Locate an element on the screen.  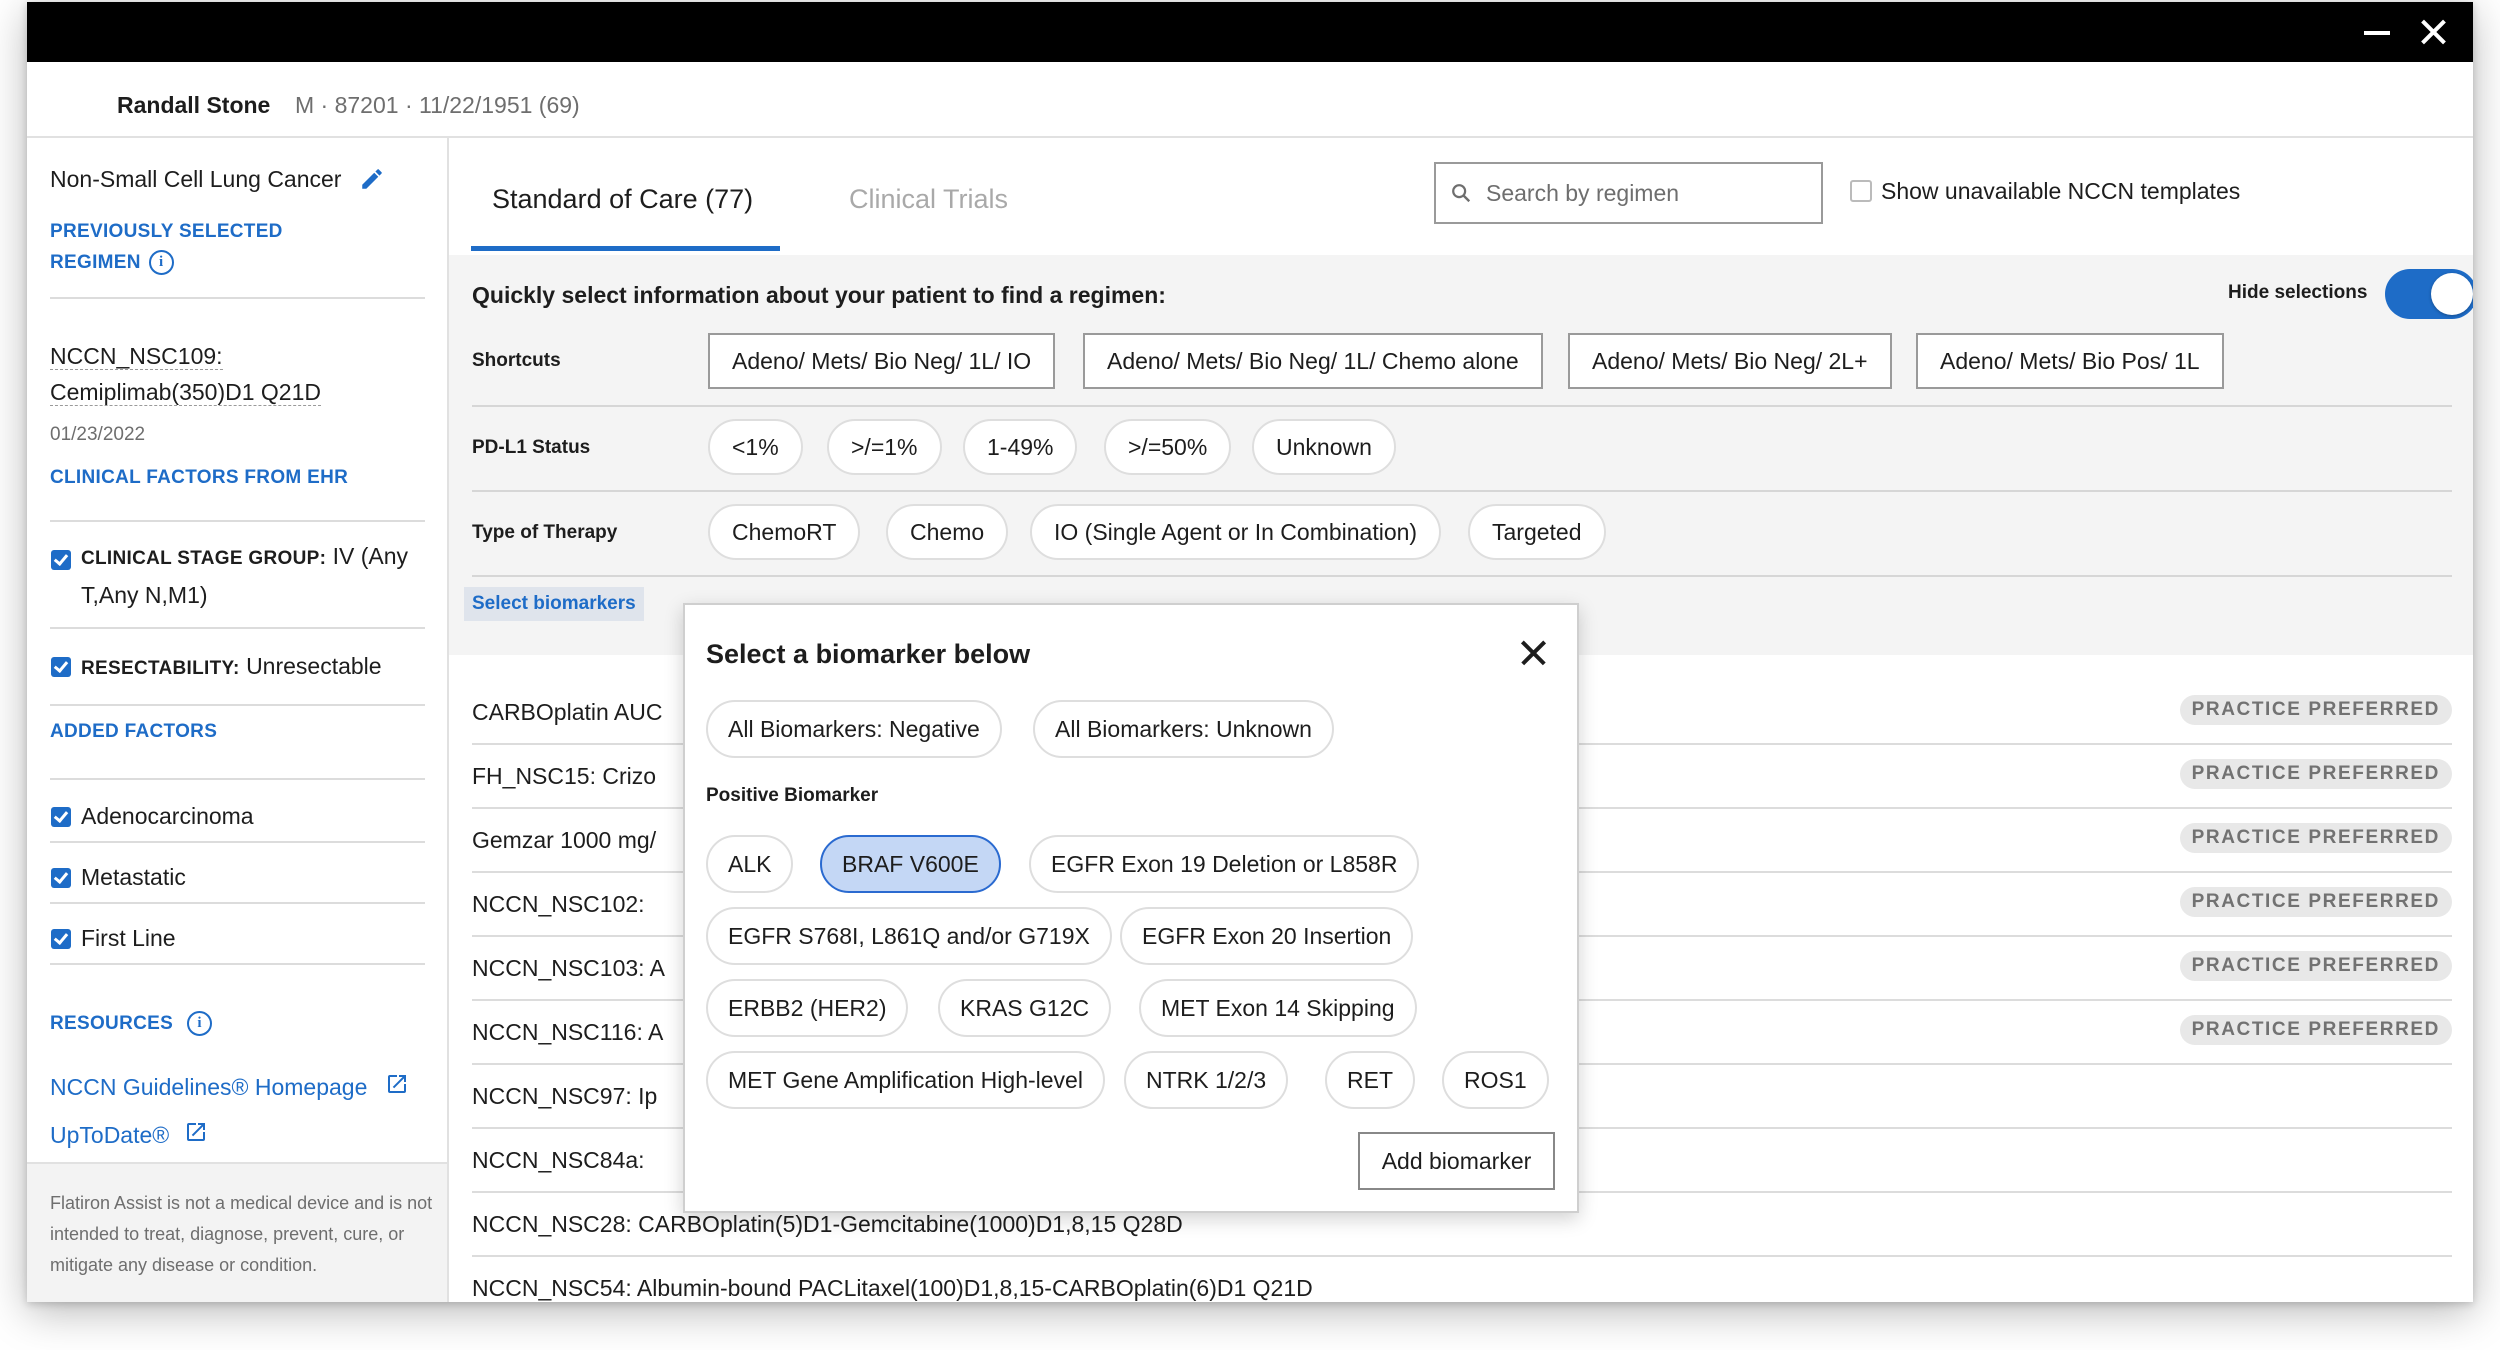
search-input: Search by regimen is located at coordinates (1628, 193).